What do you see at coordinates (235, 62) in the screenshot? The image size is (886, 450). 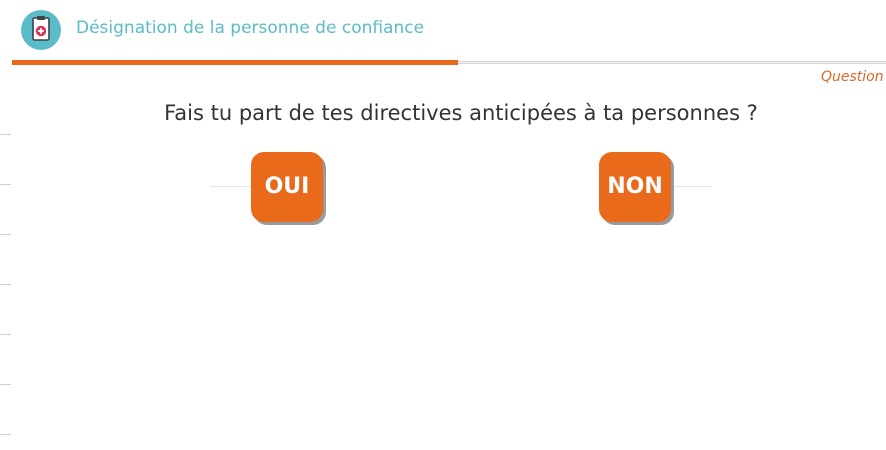 I see `progress-fill` at bounding box center [235, 62].